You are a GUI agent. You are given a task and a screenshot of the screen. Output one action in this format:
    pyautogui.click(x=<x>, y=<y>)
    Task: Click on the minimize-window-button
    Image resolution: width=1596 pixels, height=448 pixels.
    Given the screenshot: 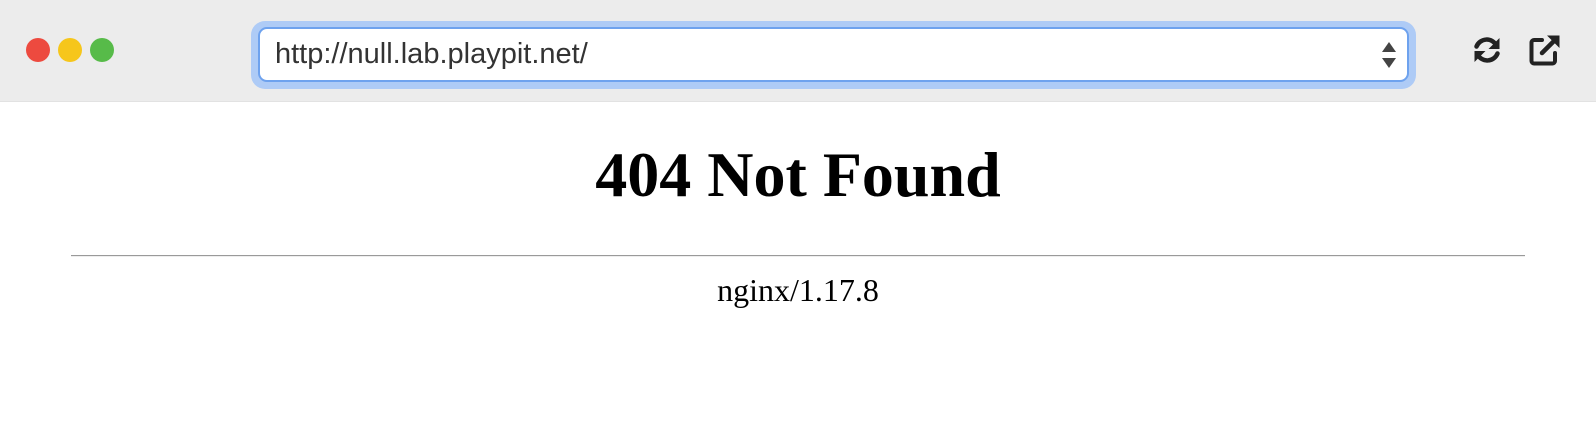 What is the action you would take?
    pyautogui.click(x=70, y=50)
    